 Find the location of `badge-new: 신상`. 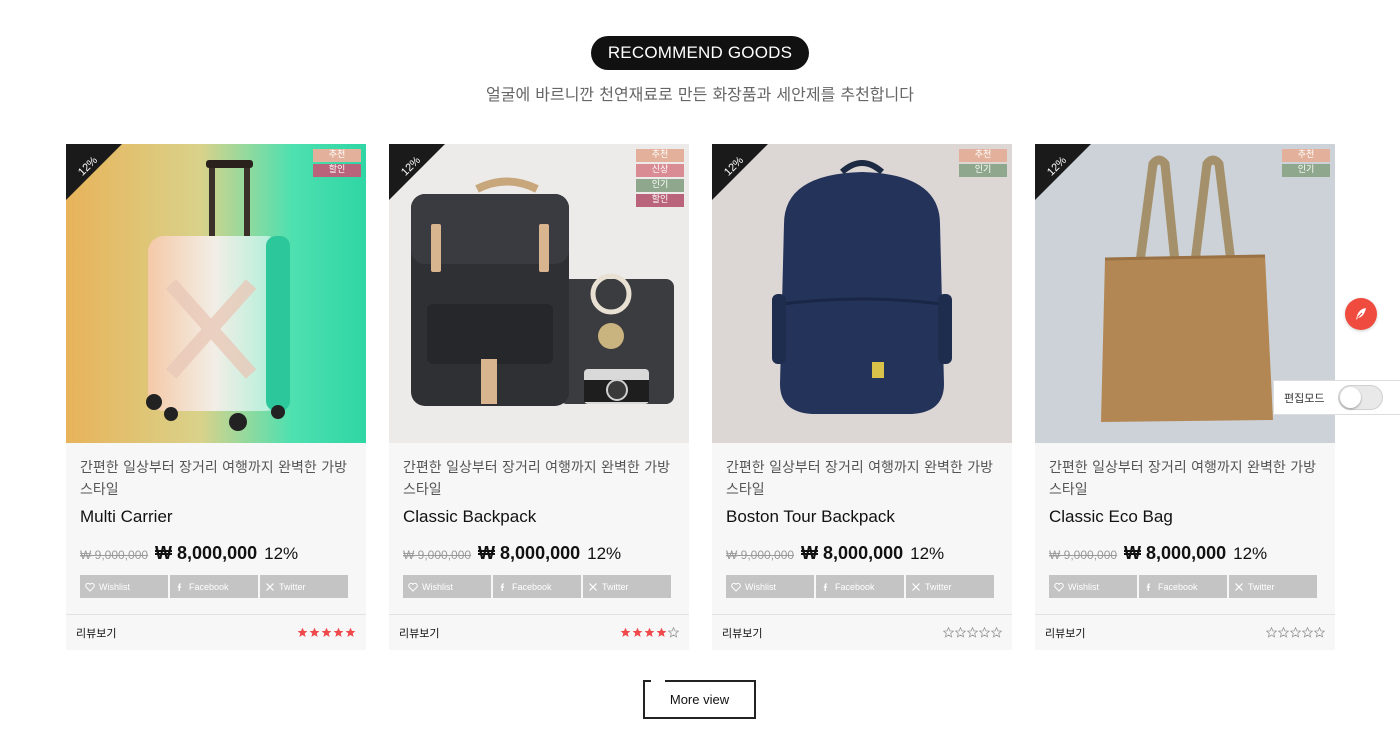

badge-new: 신상 is located at coordinates (660, 170).